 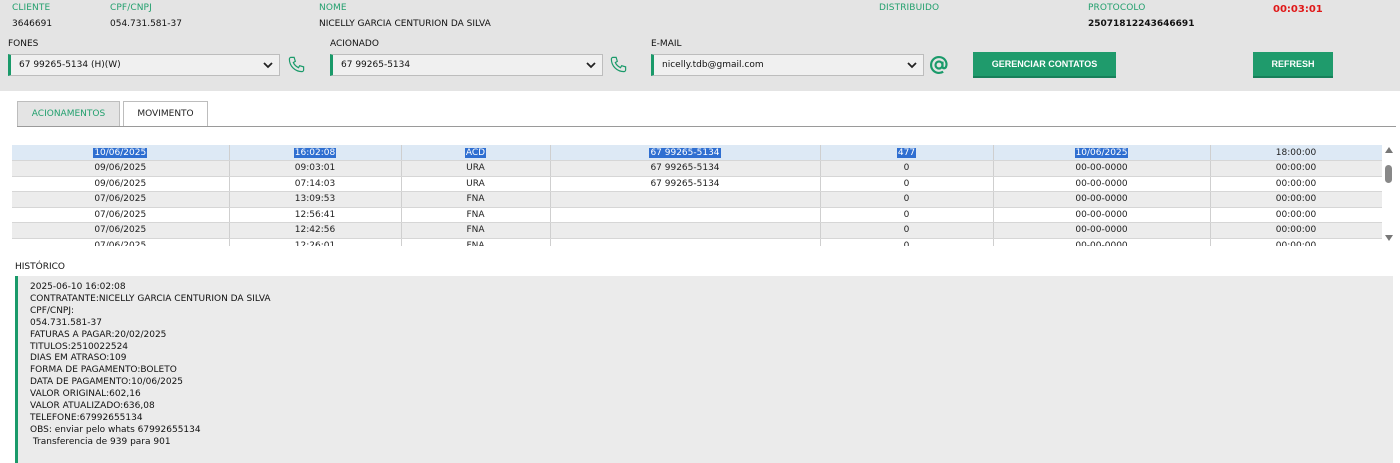 I want to click on table-cell: 12:56:41, so click(x=315, y=215).